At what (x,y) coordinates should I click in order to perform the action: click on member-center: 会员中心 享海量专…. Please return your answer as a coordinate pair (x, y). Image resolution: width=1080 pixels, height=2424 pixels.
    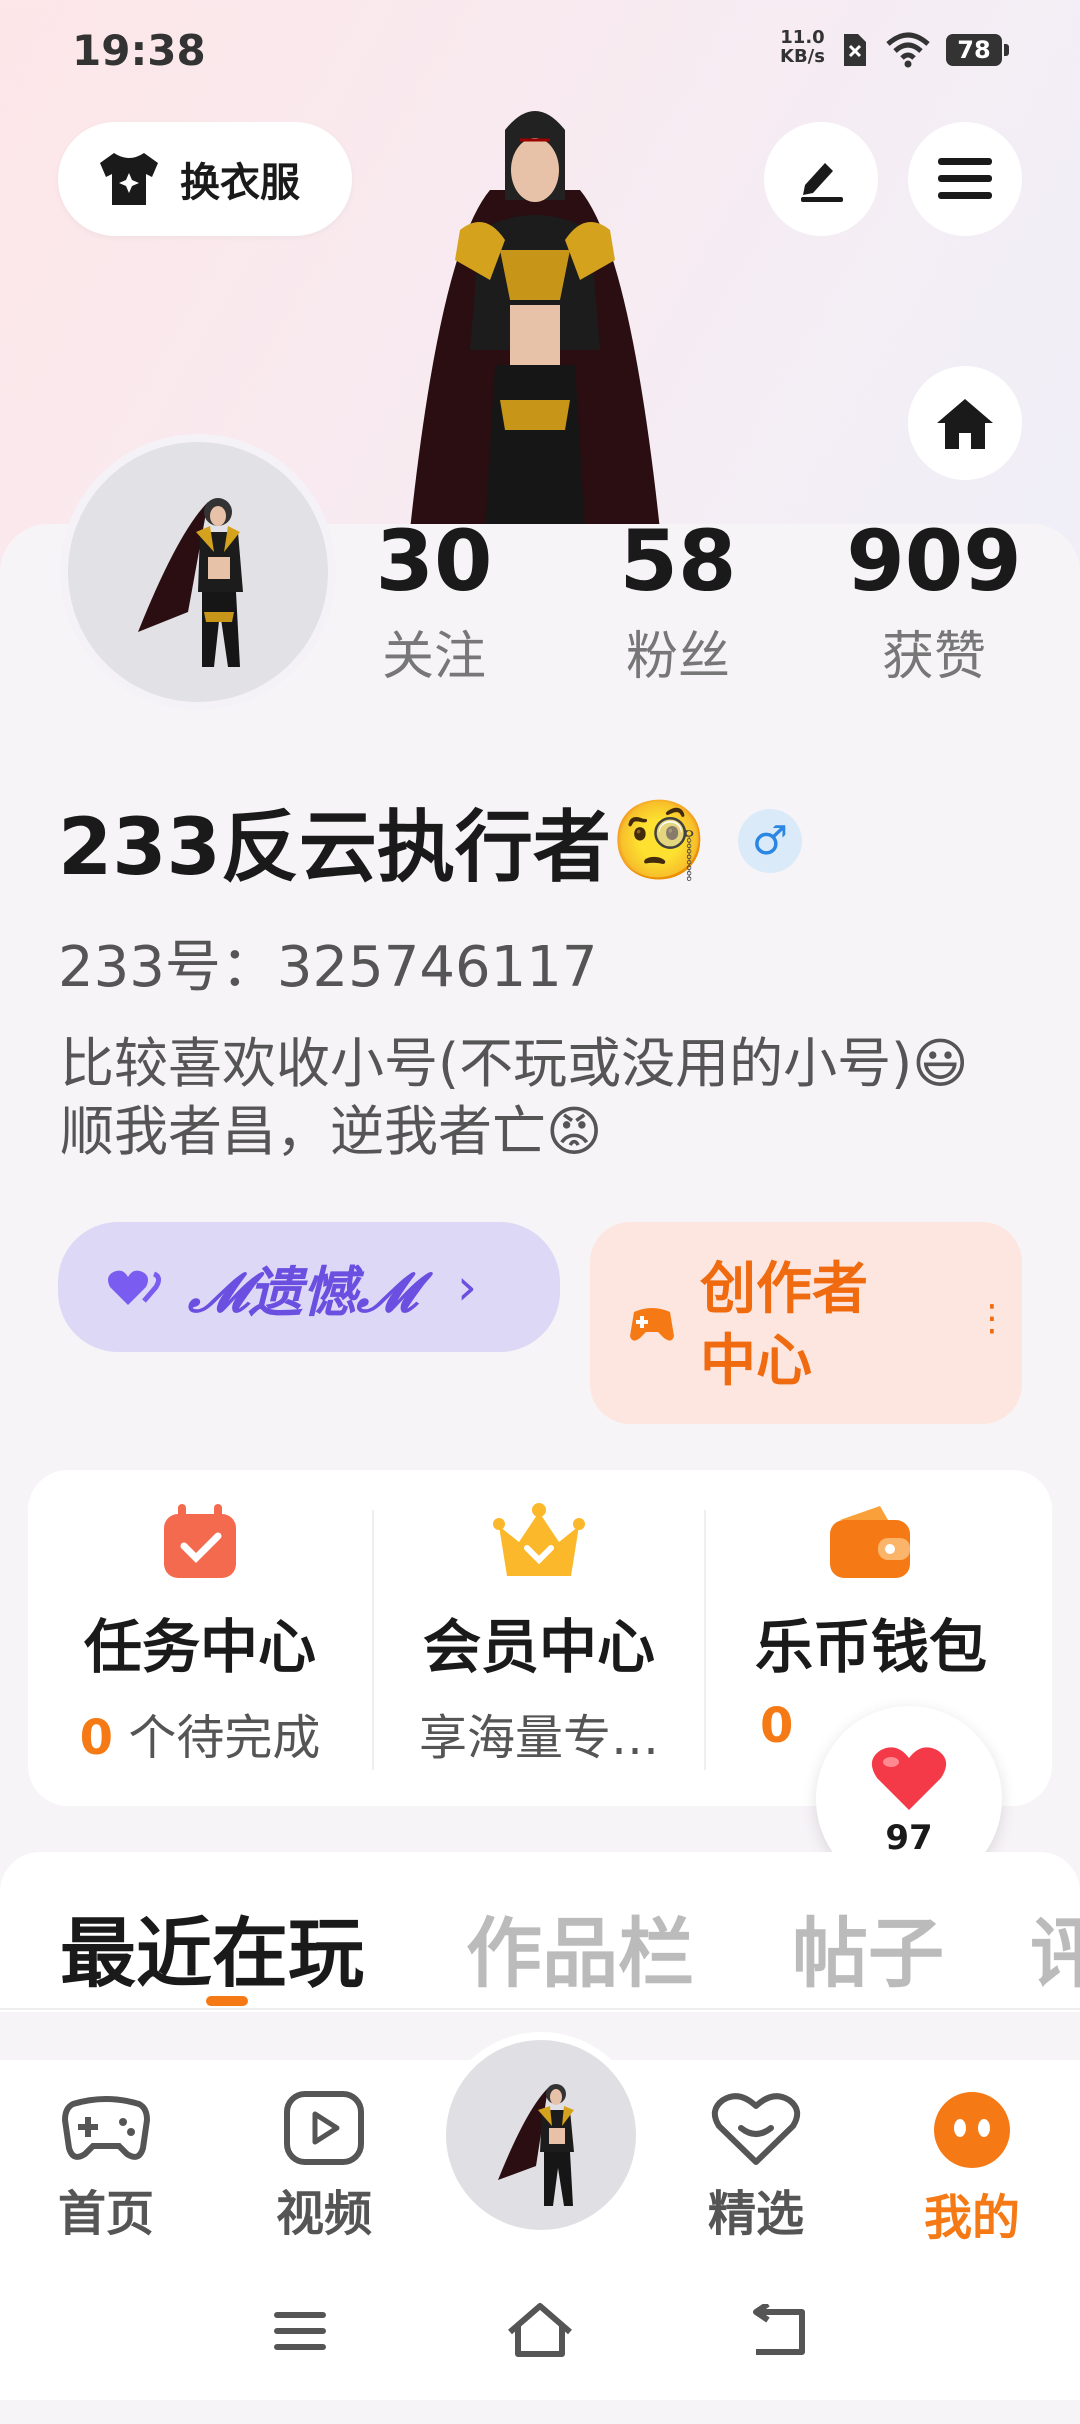
    Looking at the image, I should click on (539, 1638).